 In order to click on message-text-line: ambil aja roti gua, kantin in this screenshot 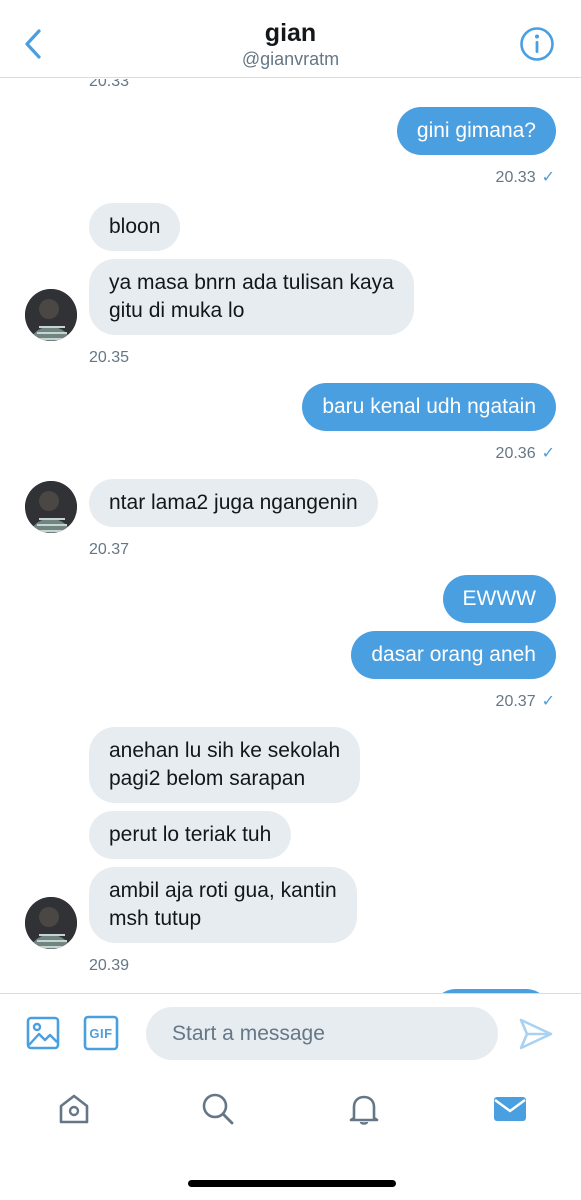, I will do `click(223, 890)`.